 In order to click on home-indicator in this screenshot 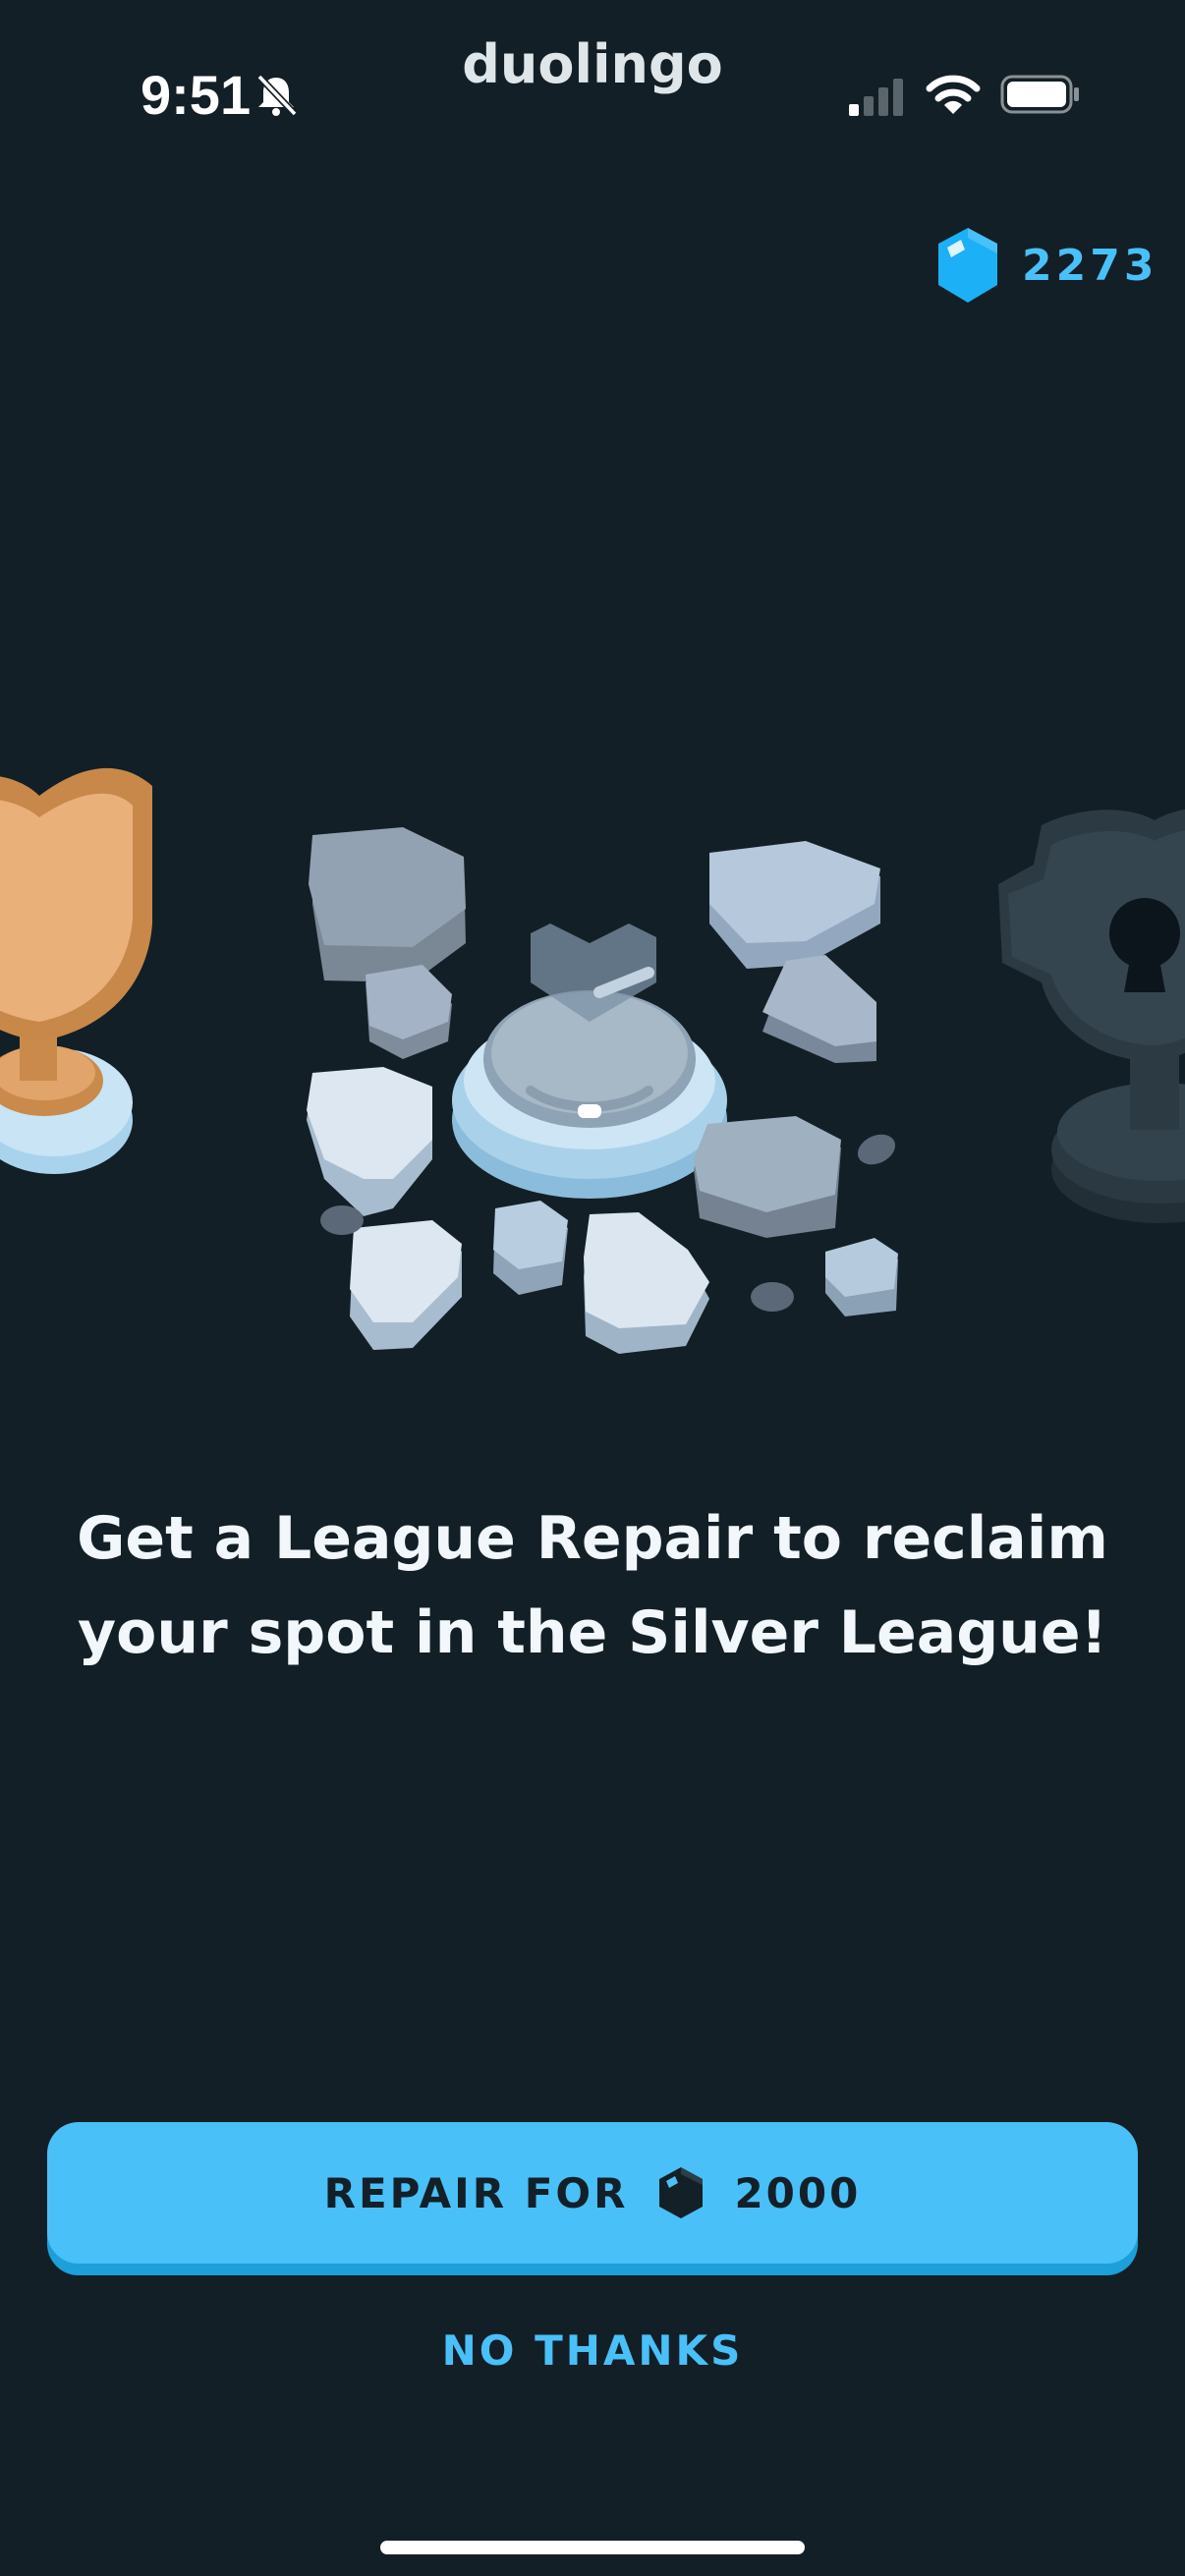, I will do `click(592, 2547)`.